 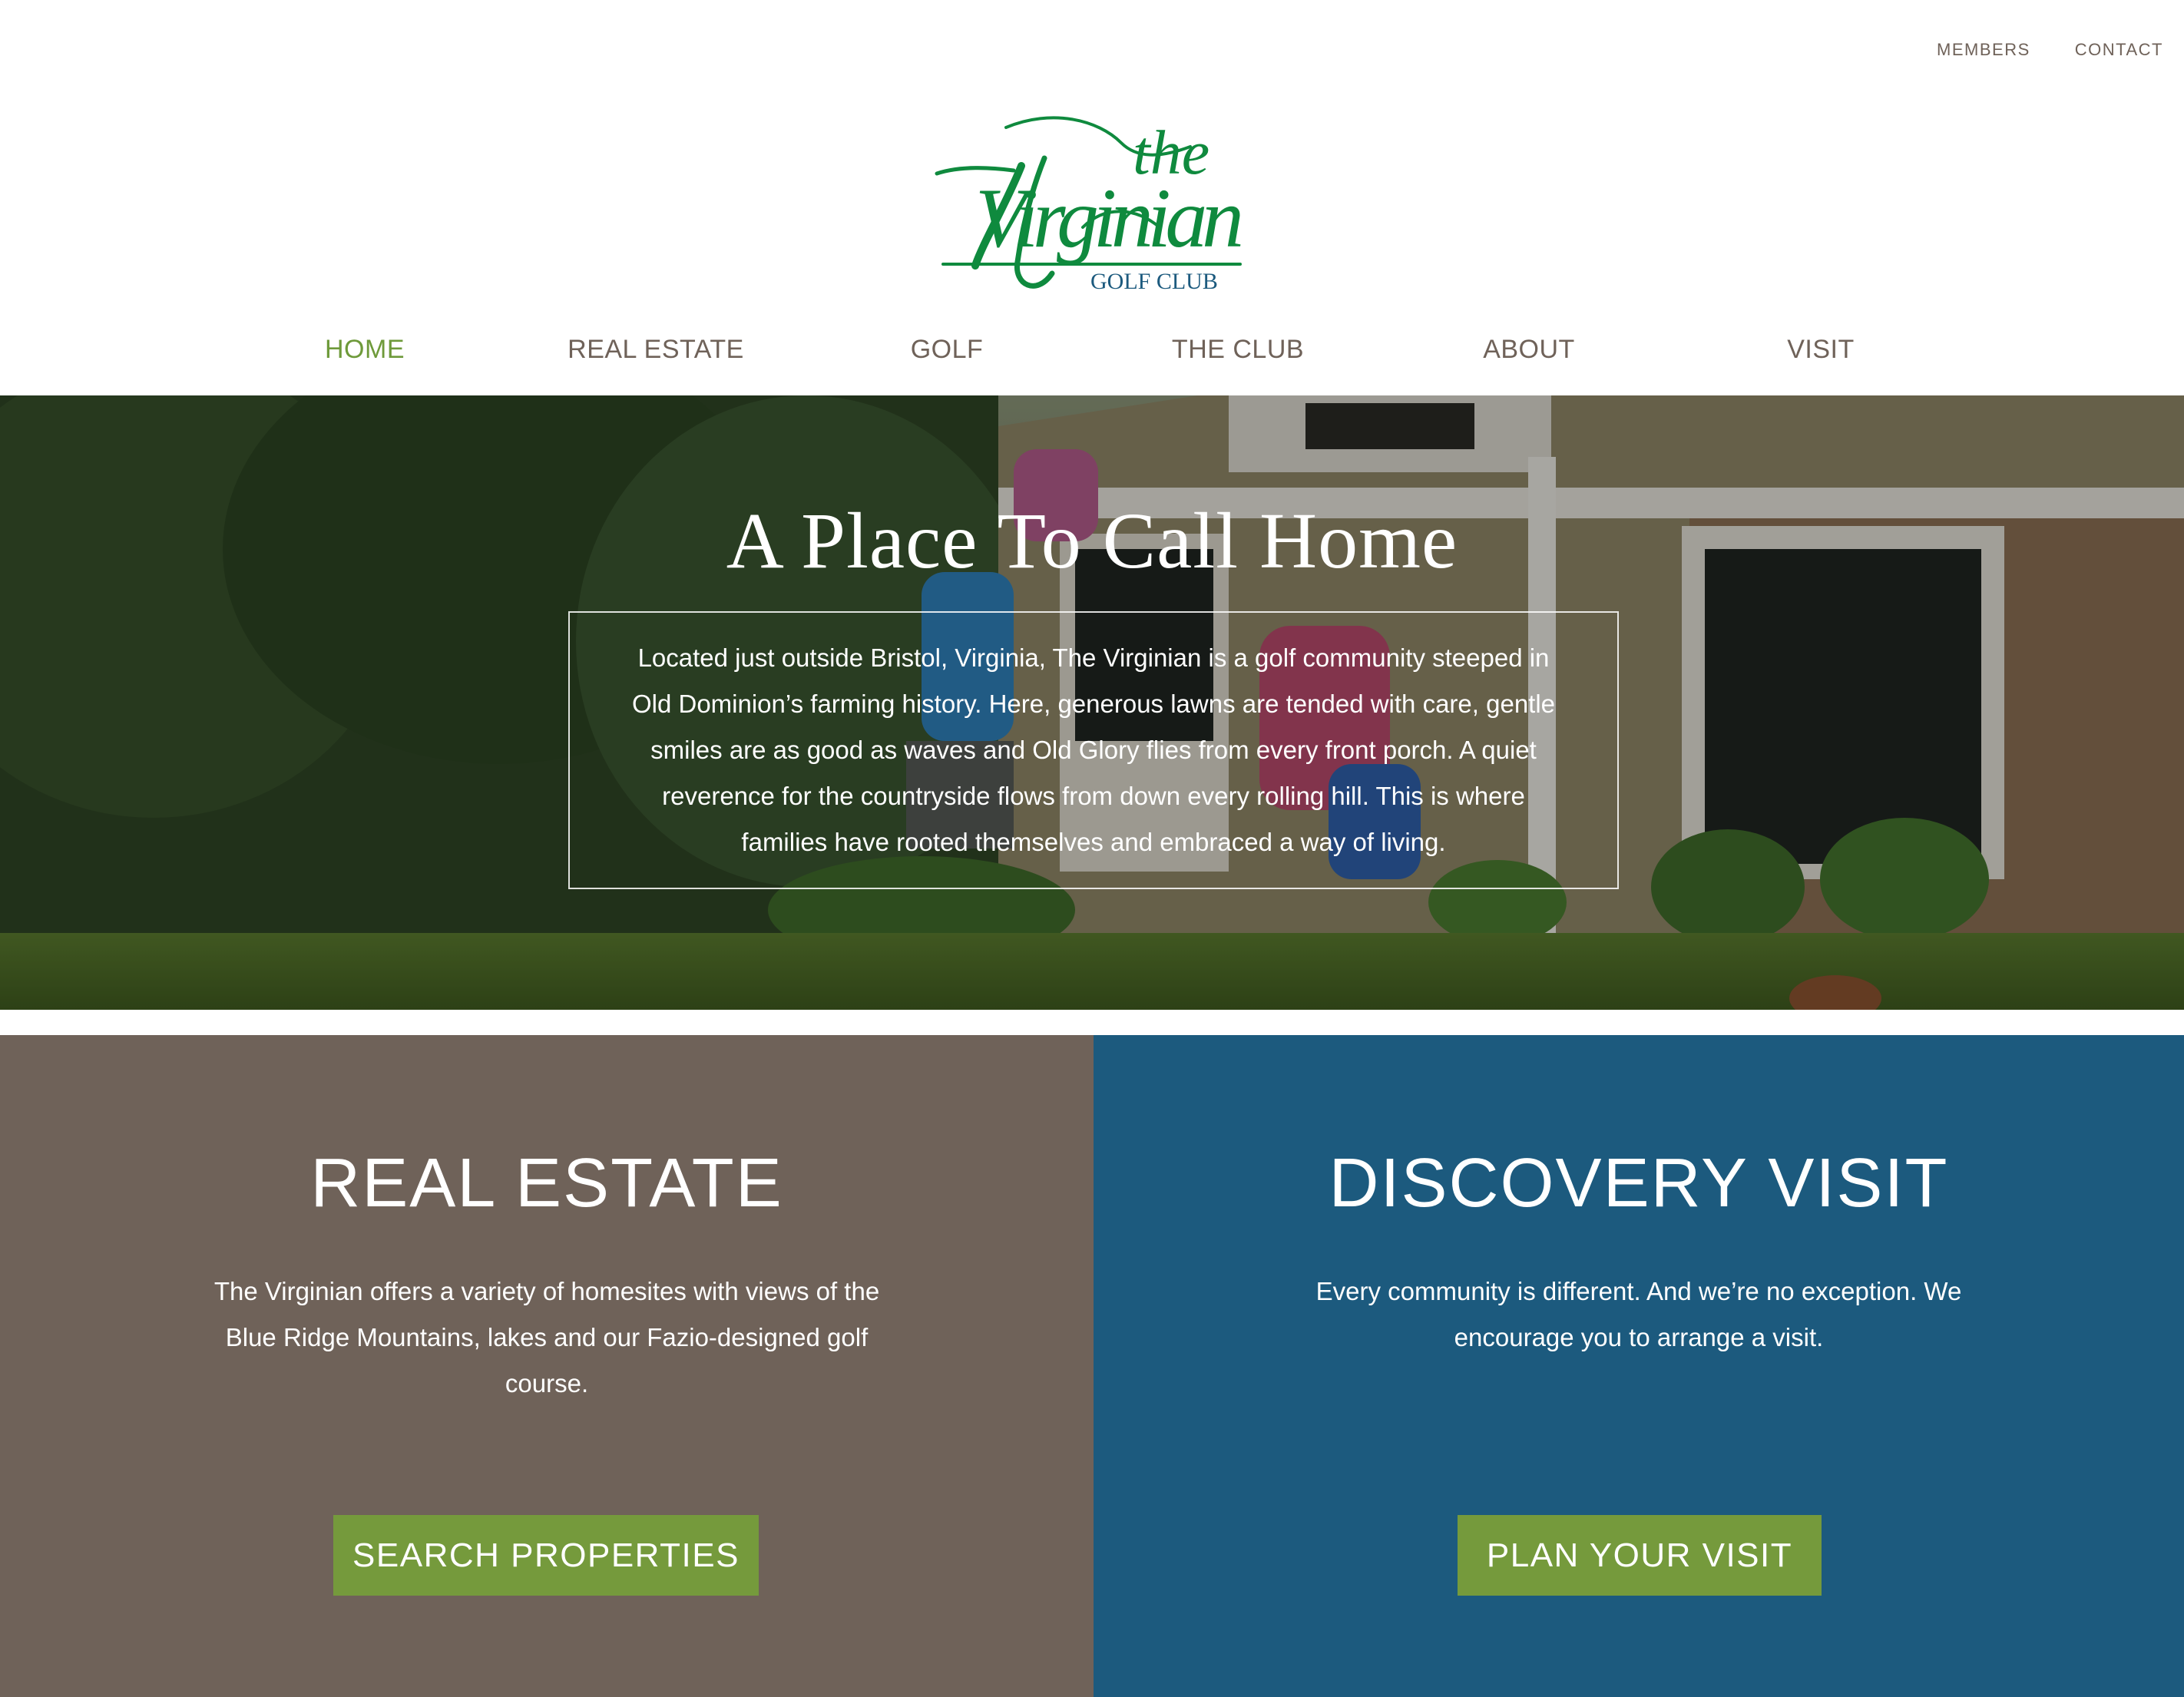 I want to click on nav-home: HOME, so click(x=365, y=350).